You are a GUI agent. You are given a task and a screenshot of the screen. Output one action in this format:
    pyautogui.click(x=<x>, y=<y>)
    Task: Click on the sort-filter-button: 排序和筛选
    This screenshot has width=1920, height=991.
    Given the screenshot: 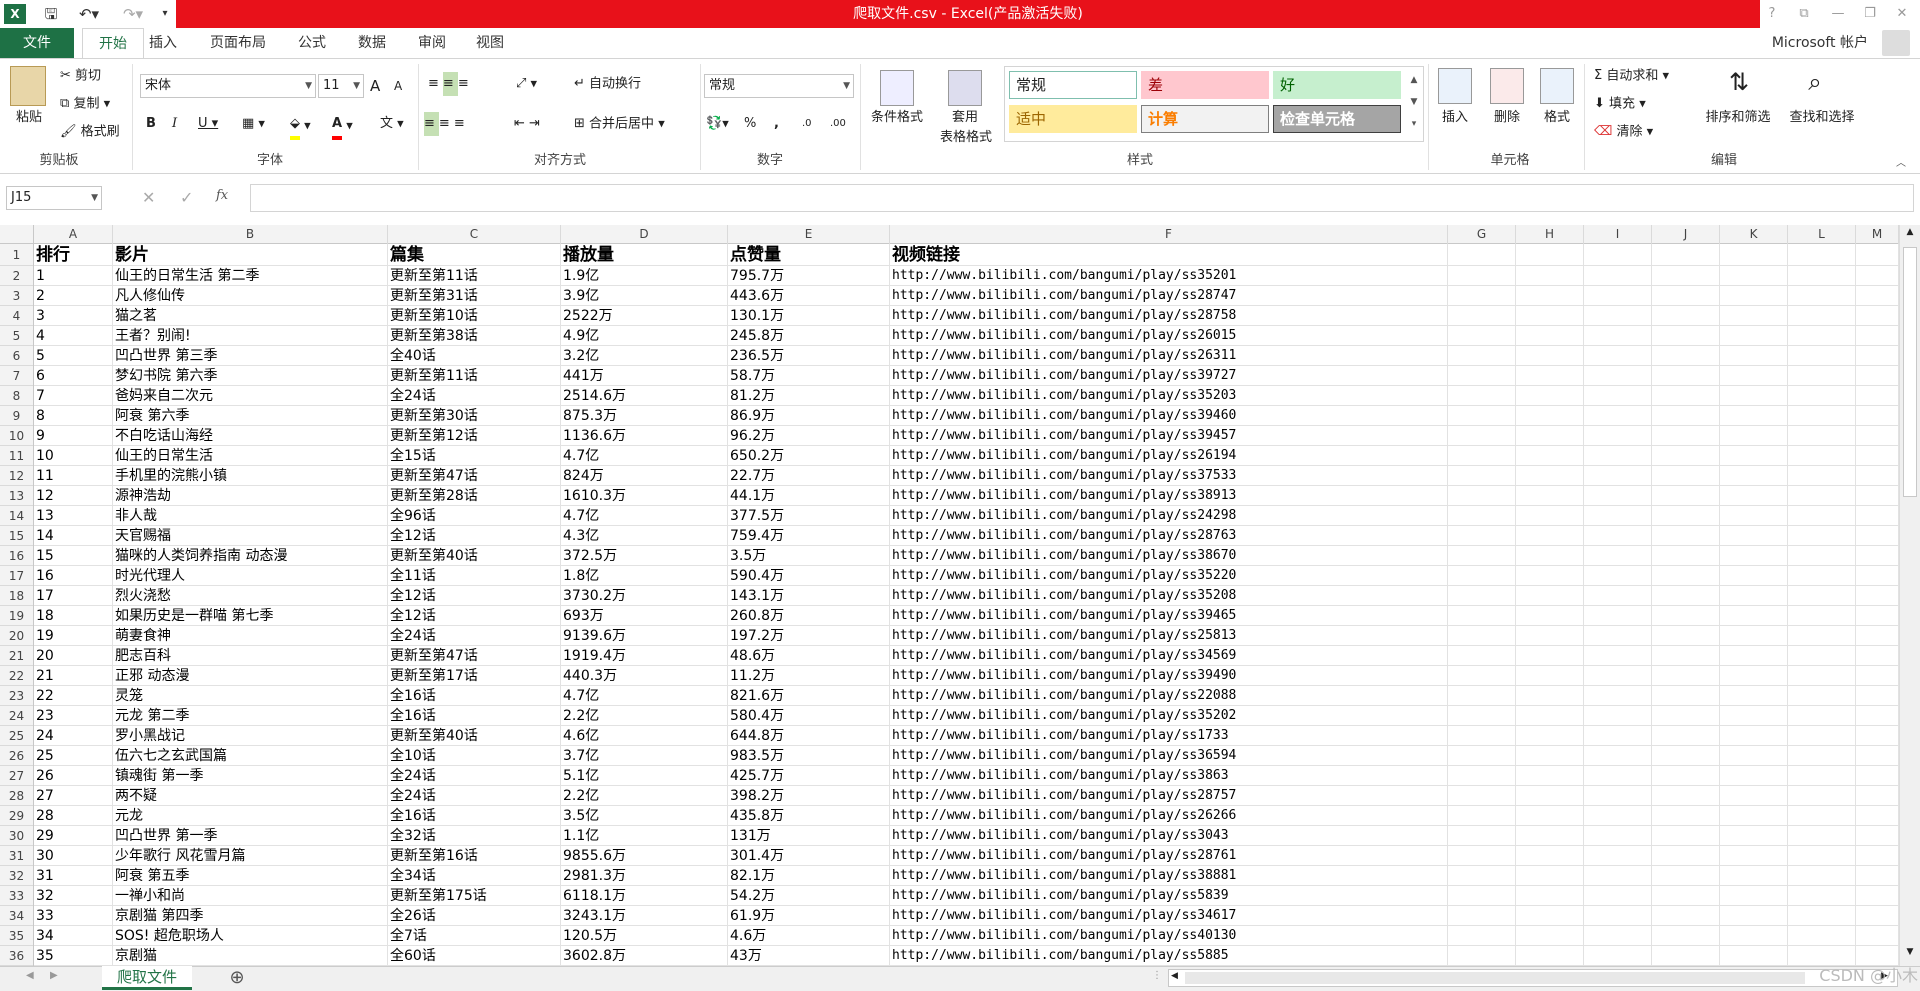 What is the action you would take?
    pyautogui.click(x=1738, y=118)
    